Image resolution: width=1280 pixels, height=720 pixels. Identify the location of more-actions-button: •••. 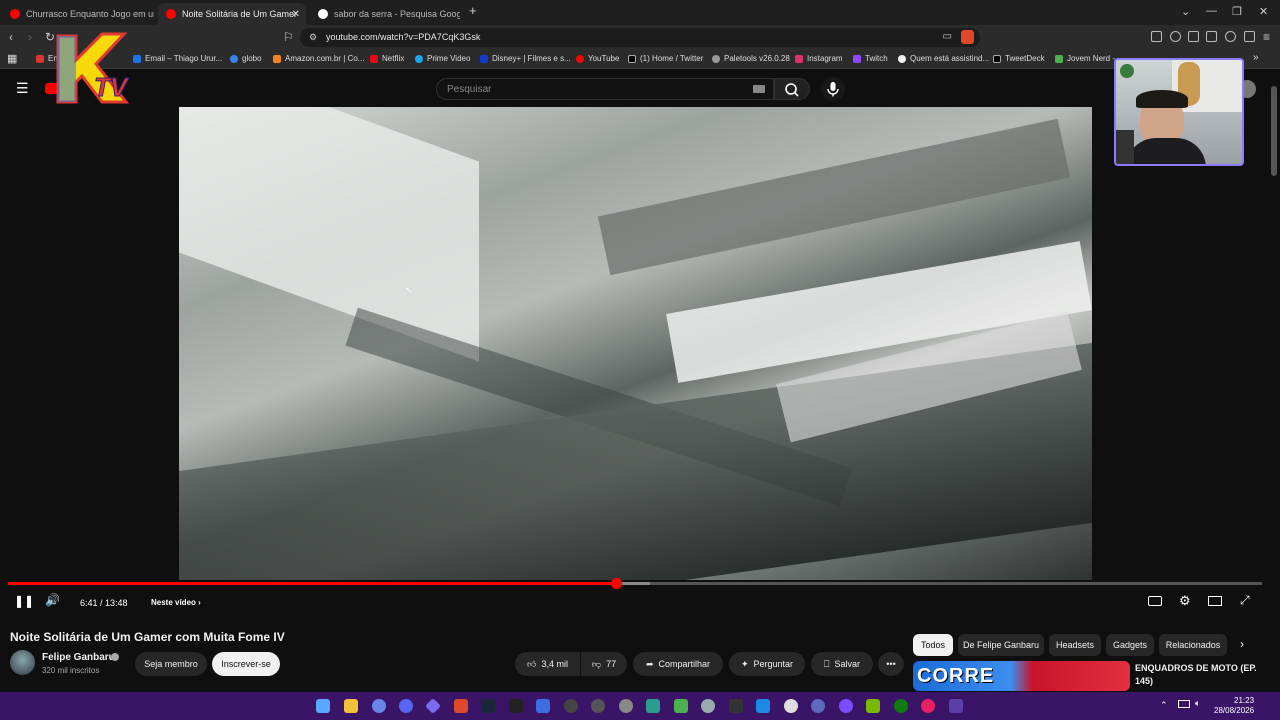
(891, 664).